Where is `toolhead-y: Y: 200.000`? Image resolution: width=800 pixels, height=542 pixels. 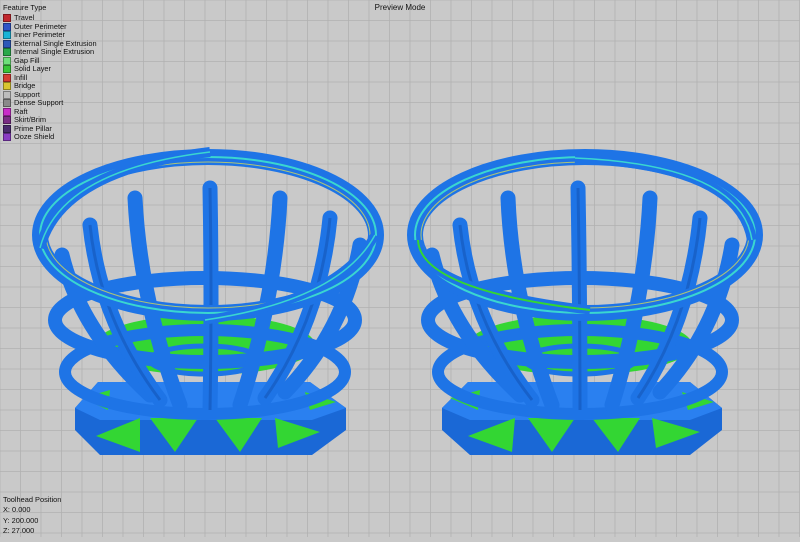 toolhead-y: Y: 200.000 is located at coordinates (21, 520).